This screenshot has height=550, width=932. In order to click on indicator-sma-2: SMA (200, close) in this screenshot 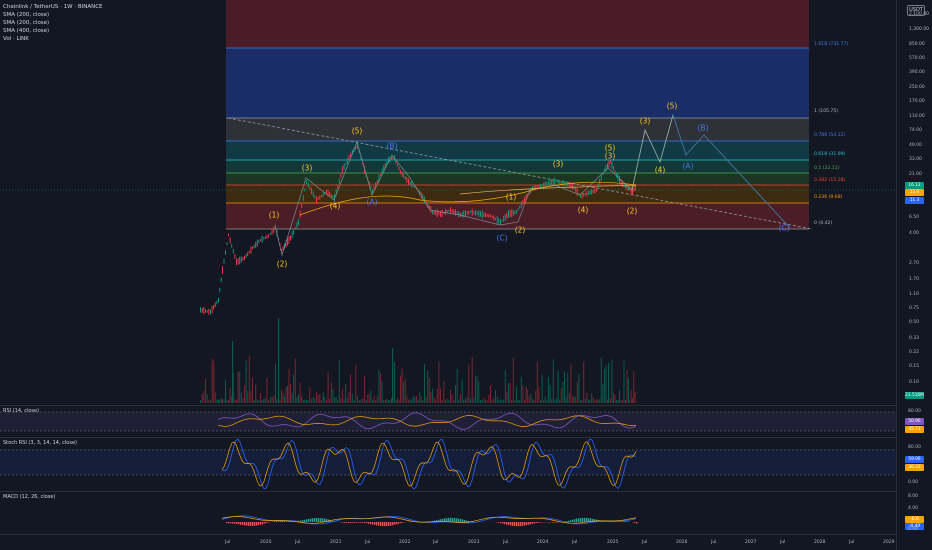, I will do `click(26, 23)`.